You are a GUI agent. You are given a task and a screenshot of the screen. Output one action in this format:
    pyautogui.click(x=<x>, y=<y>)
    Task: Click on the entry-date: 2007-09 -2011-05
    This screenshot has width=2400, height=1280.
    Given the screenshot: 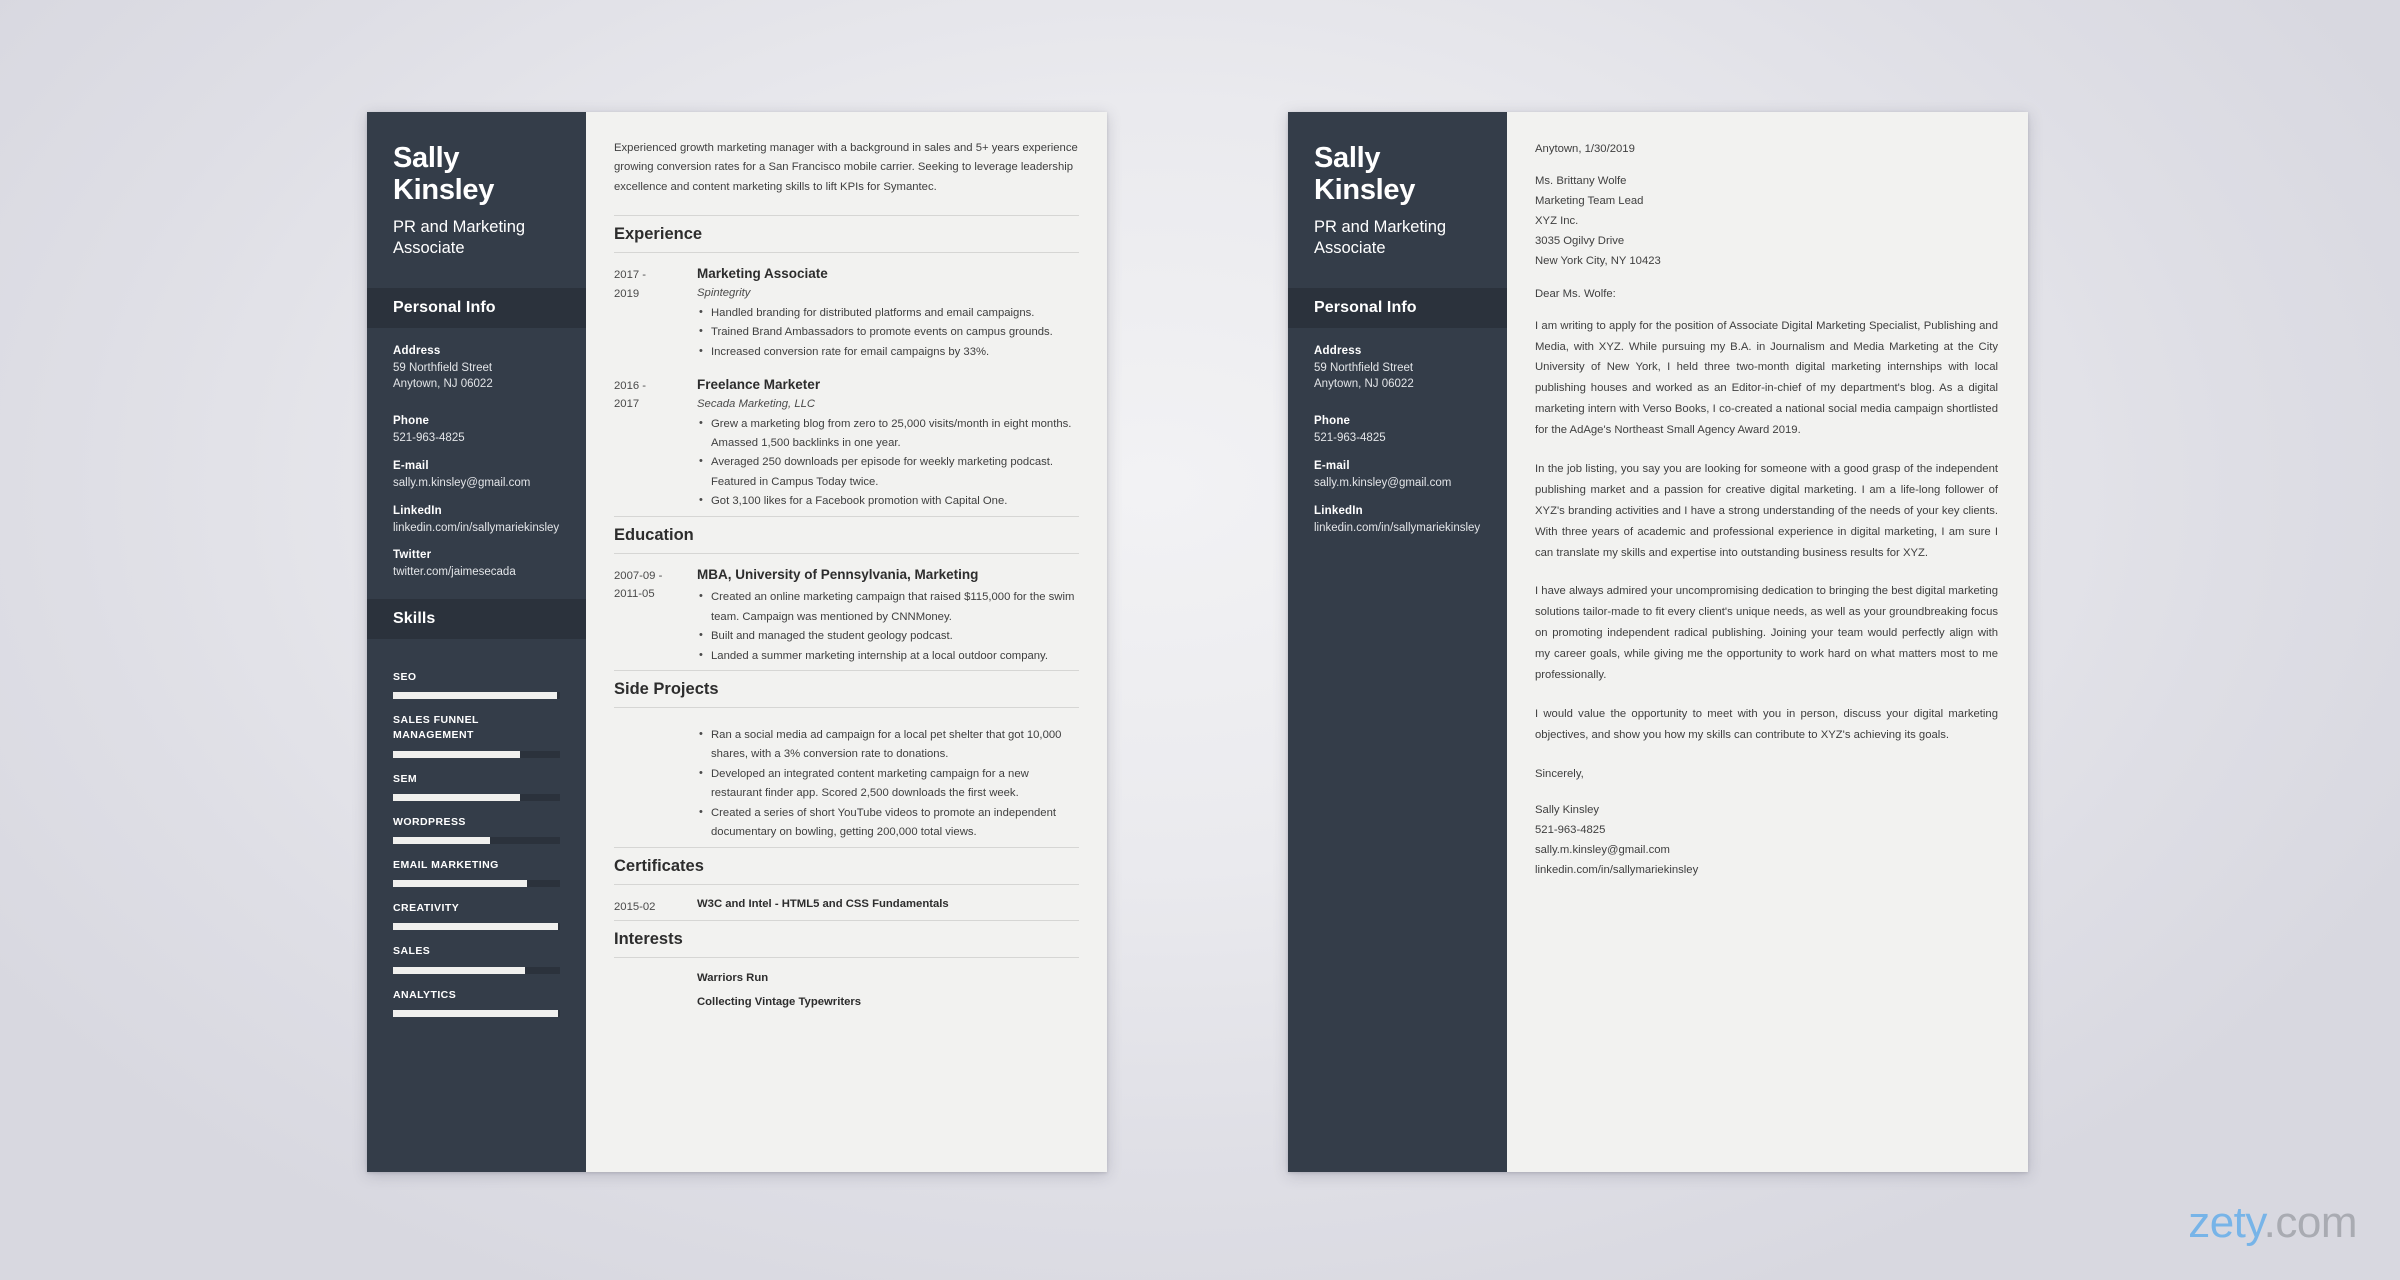 What is the action you would take?
    pyautogui.click(x=638, y=585)
    